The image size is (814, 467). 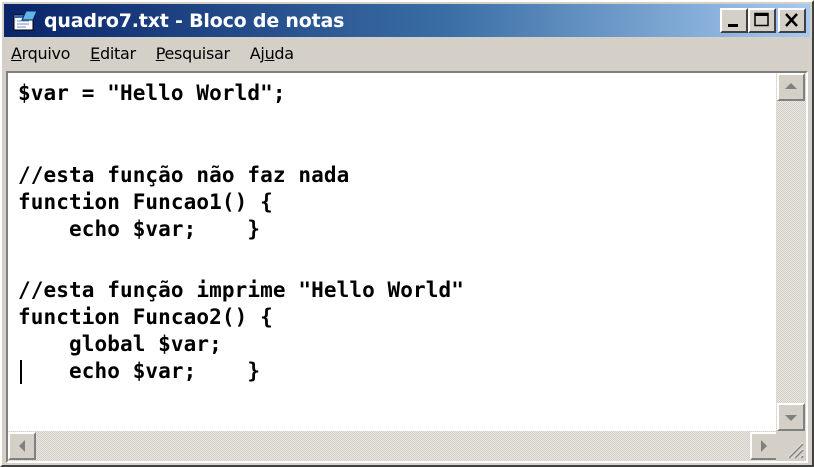 I want to click on code-line: function Funcao1() {, so click(x=145, y=202).